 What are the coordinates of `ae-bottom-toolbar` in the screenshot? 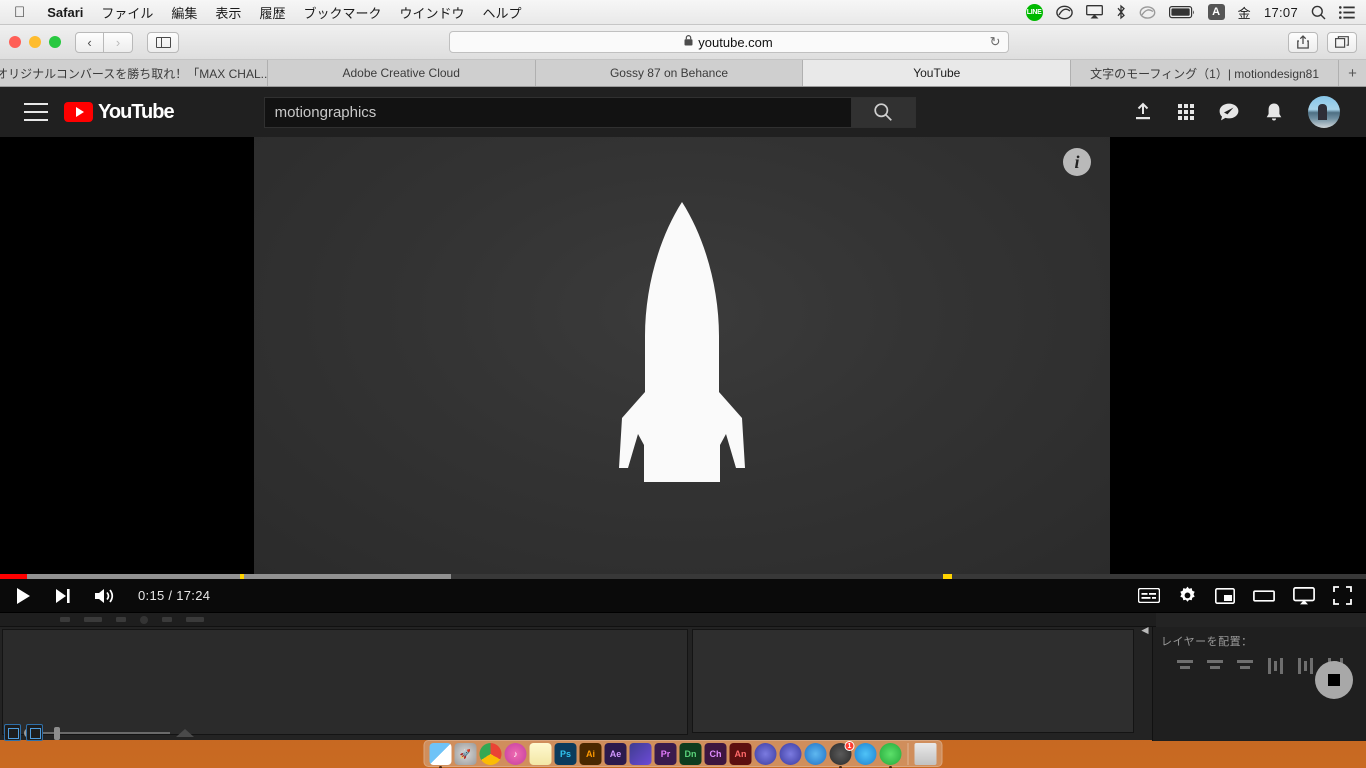 It's located at (39, 732).